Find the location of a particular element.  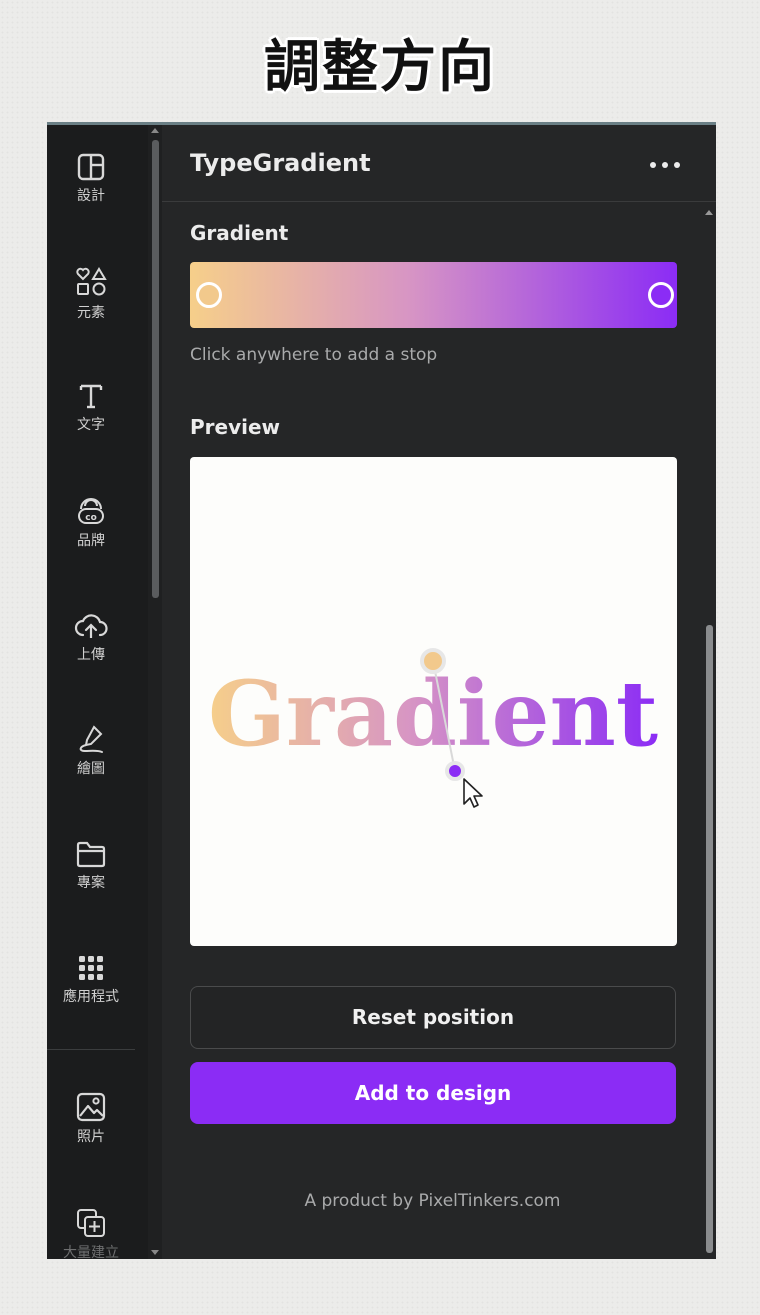

add-to-design-button: Add to design is located at coordinates (433, 1093).